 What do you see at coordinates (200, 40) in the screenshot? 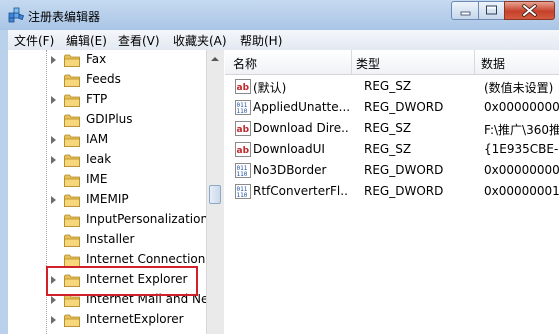
I see `menu-favorites: 收藏夹(A)` at bounding box center [200, 40].